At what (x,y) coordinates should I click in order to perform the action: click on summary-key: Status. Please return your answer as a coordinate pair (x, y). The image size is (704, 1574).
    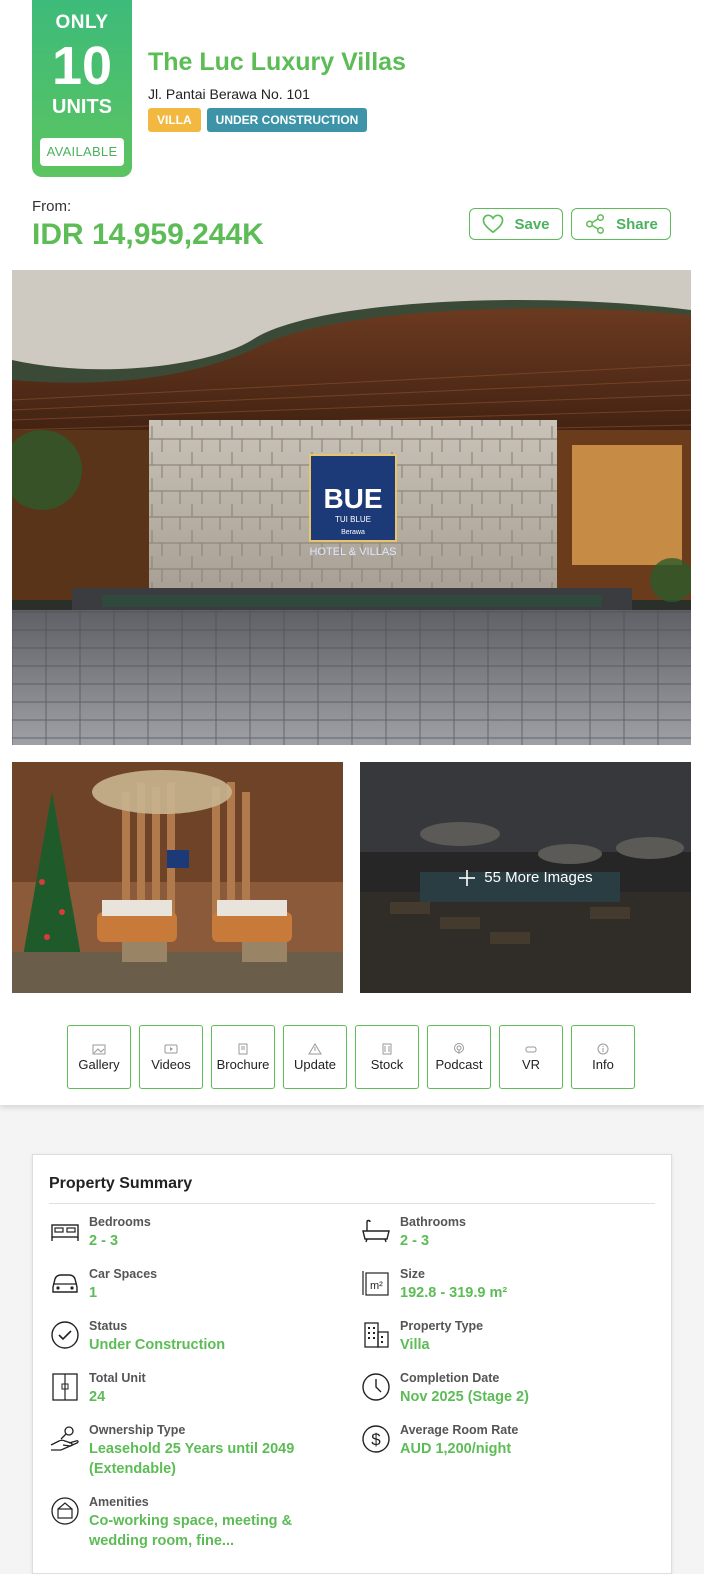
    Looking at the image, I should click on (108, 1326).